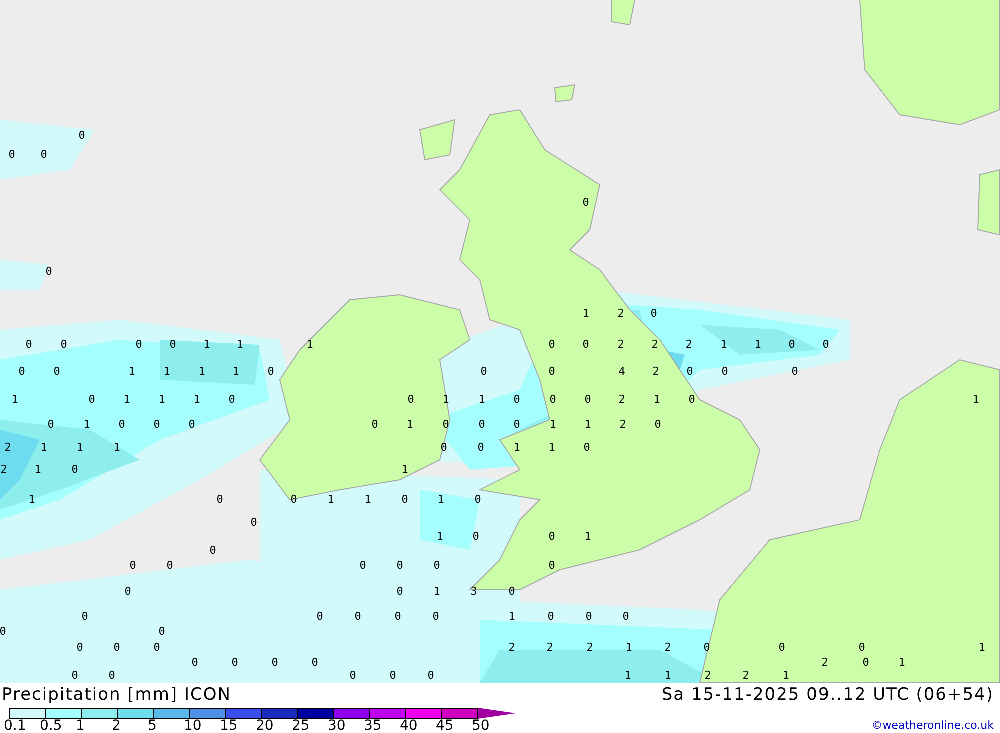 The height and width of the screenshot is (733, 1000). I want to click on legend-label: 25, so click(301, 726).